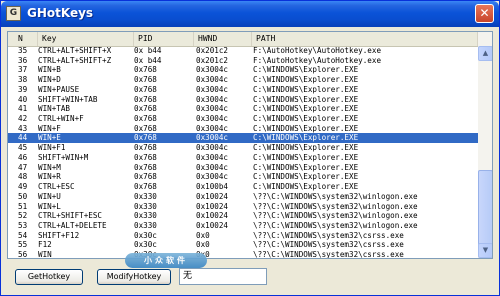 The height and width of the screenshot is (296, 500). I want to click on cell-n: 45, so click(23, 148).